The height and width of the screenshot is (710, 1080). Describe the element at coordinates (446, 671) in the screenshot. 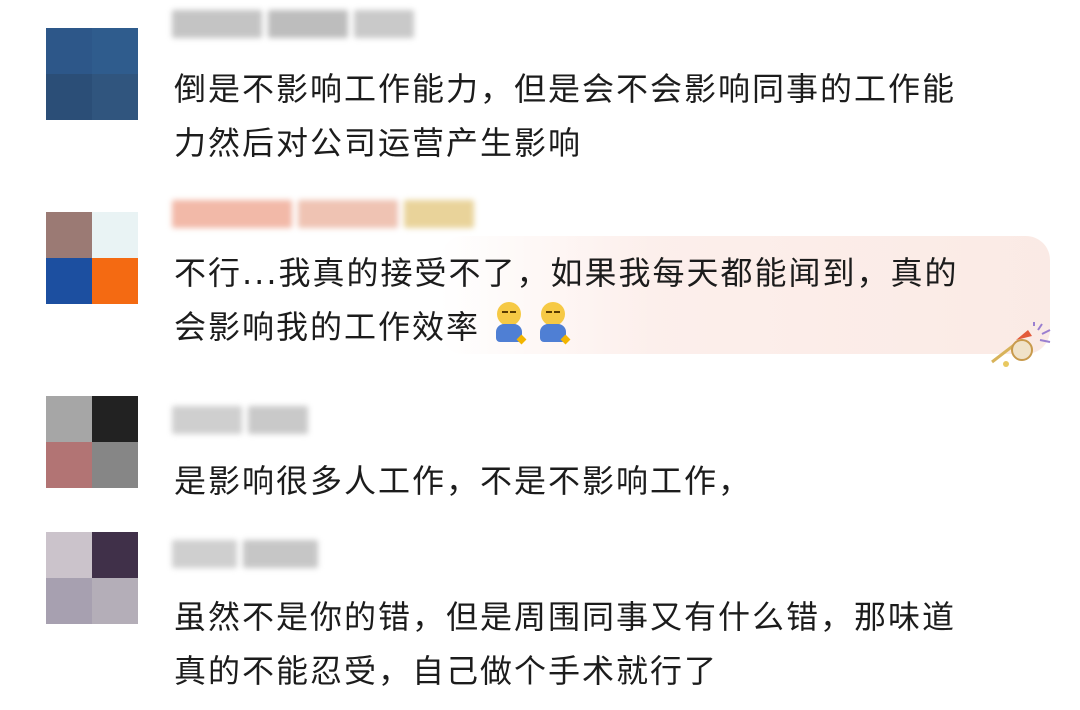

I see `comment-text-line: 真的不能忍受，自己做个手术就行了` at that location.